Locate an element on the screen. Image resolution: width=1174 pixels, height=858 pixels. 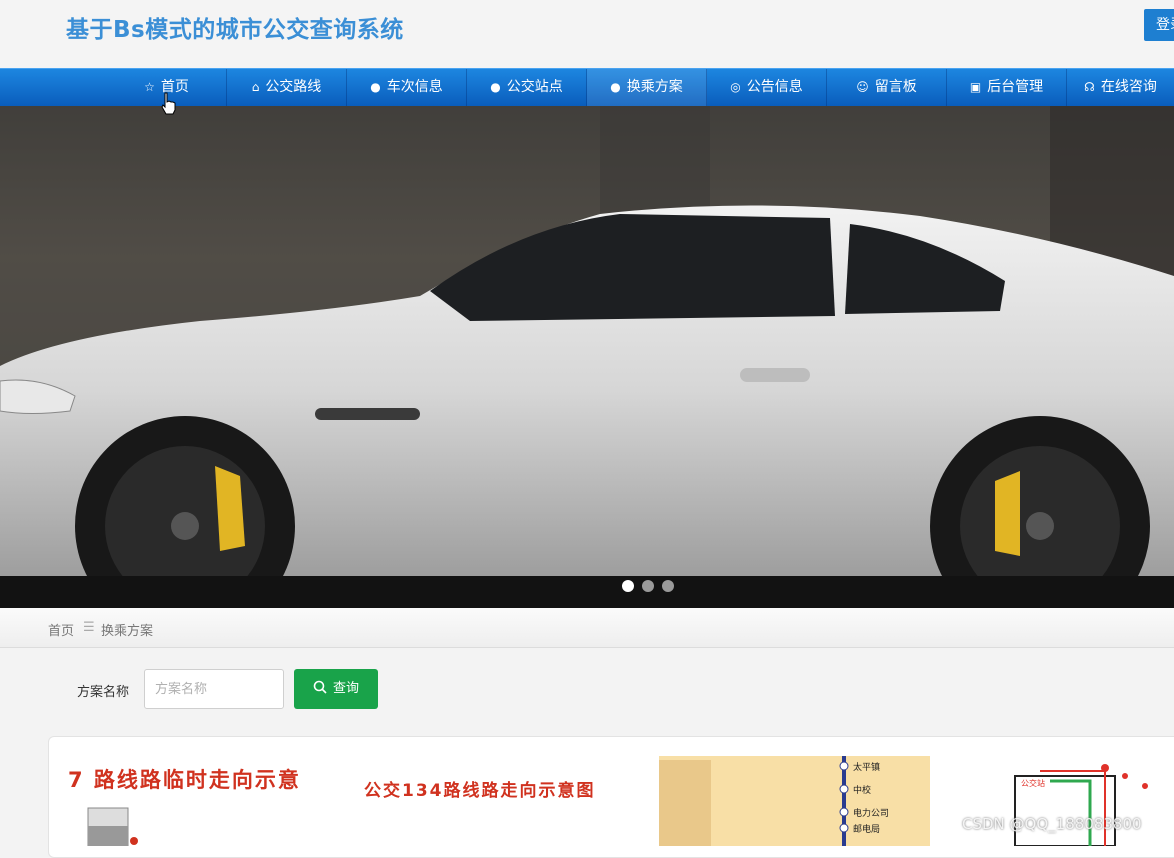
nav-item-notices: ◎ 公告信息 is located at coordinates (767, 87).